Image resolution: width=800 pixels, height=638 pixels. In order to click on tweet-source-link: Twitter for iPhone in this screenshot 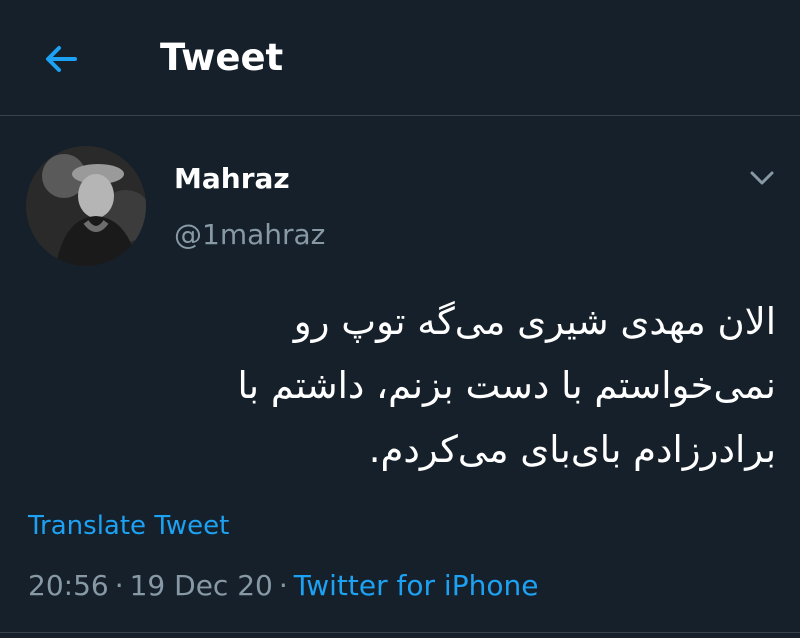, I will do `click(416, 585)`.